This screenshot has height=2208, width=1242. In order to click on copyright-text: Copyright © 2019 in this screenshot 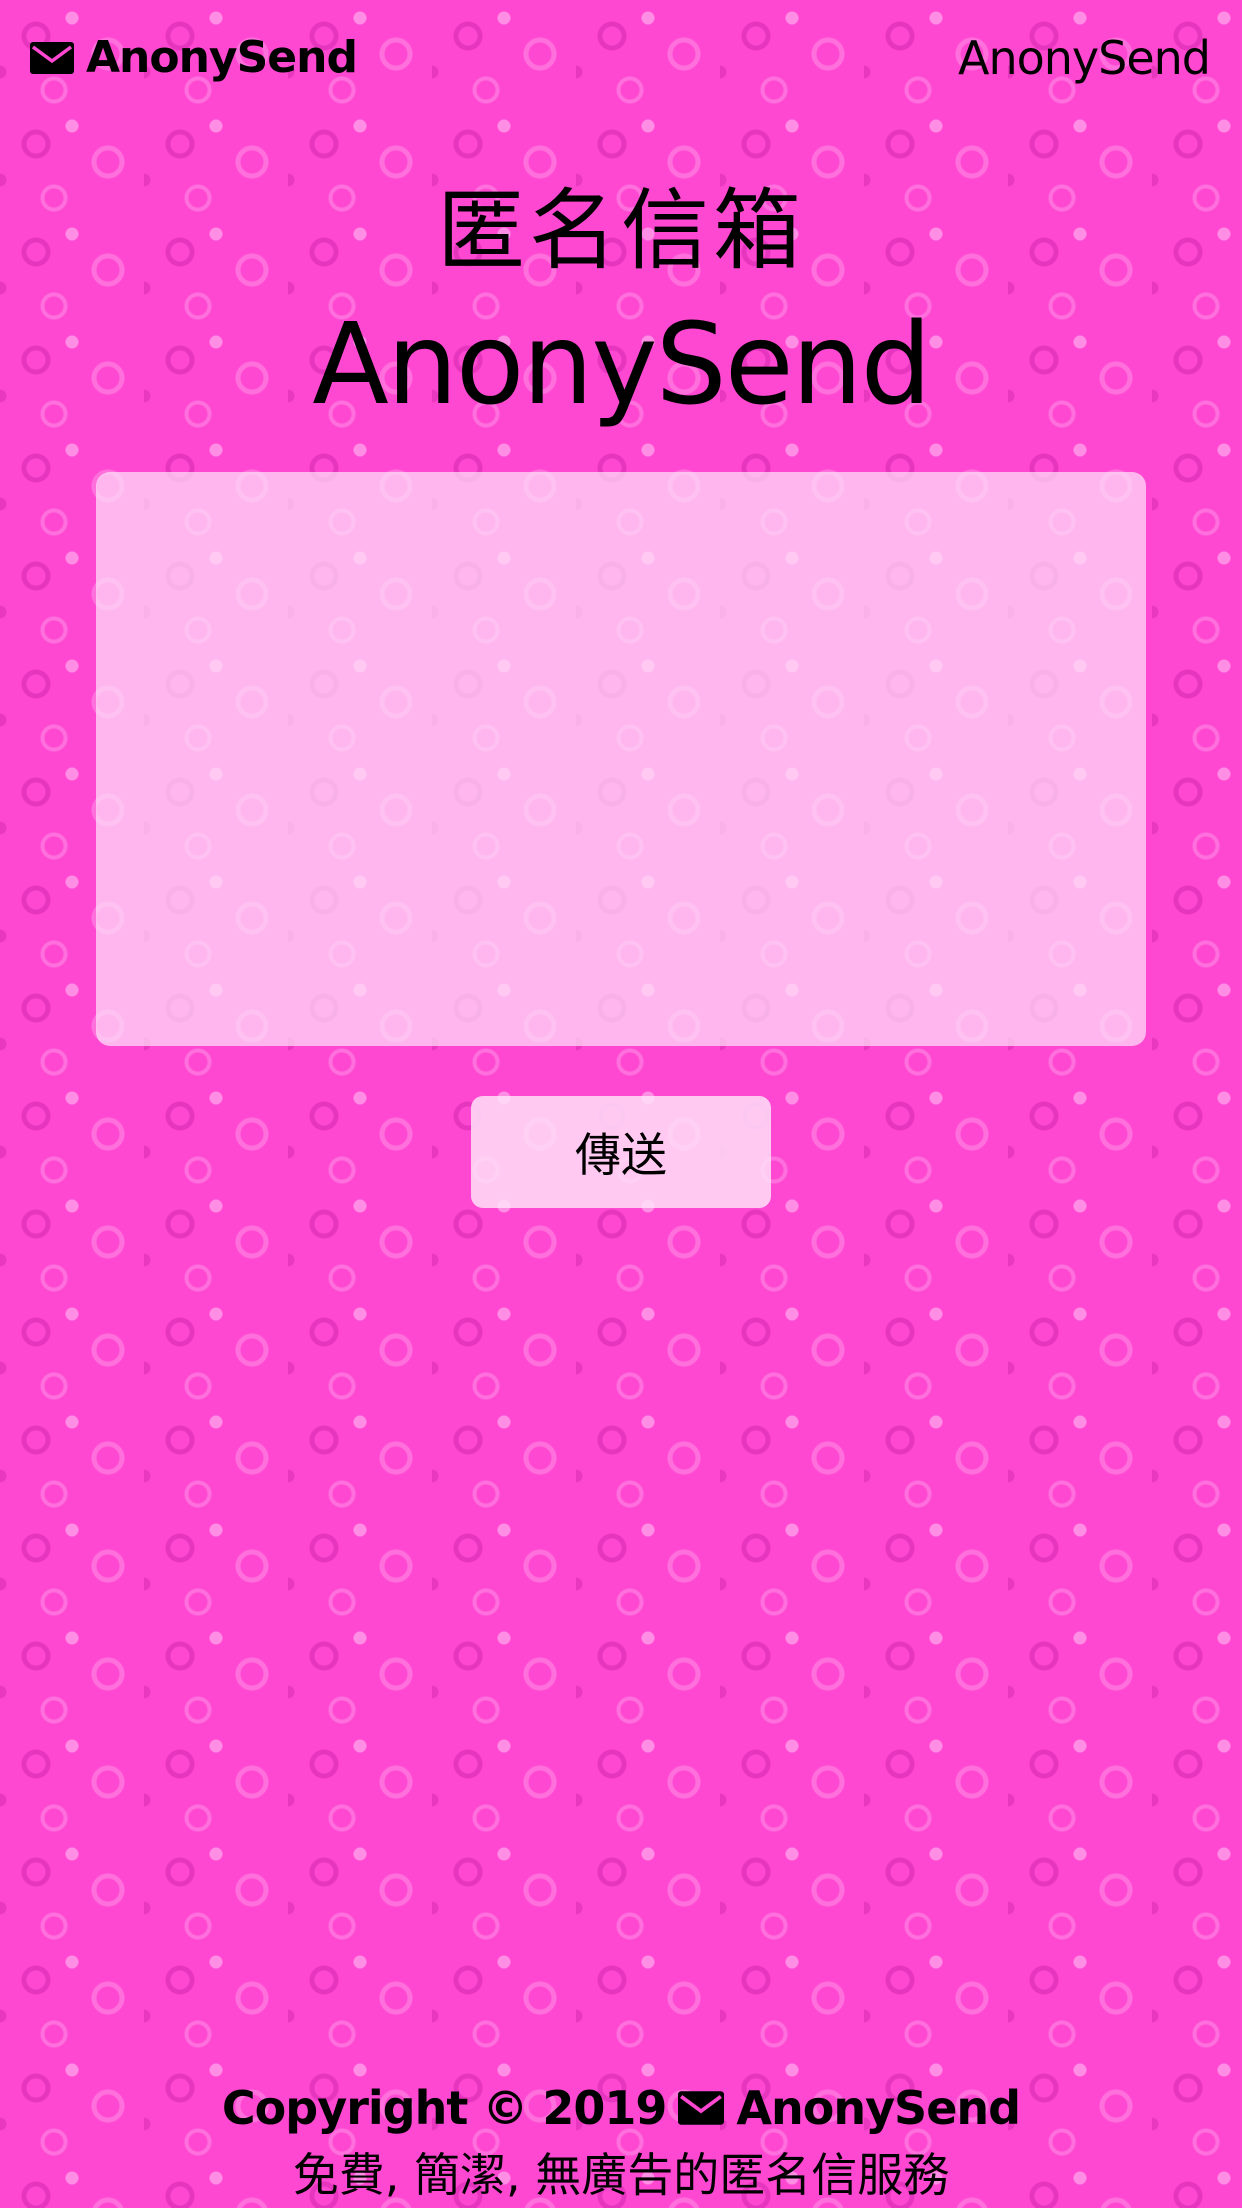, I will do `click(444, 2108)`.